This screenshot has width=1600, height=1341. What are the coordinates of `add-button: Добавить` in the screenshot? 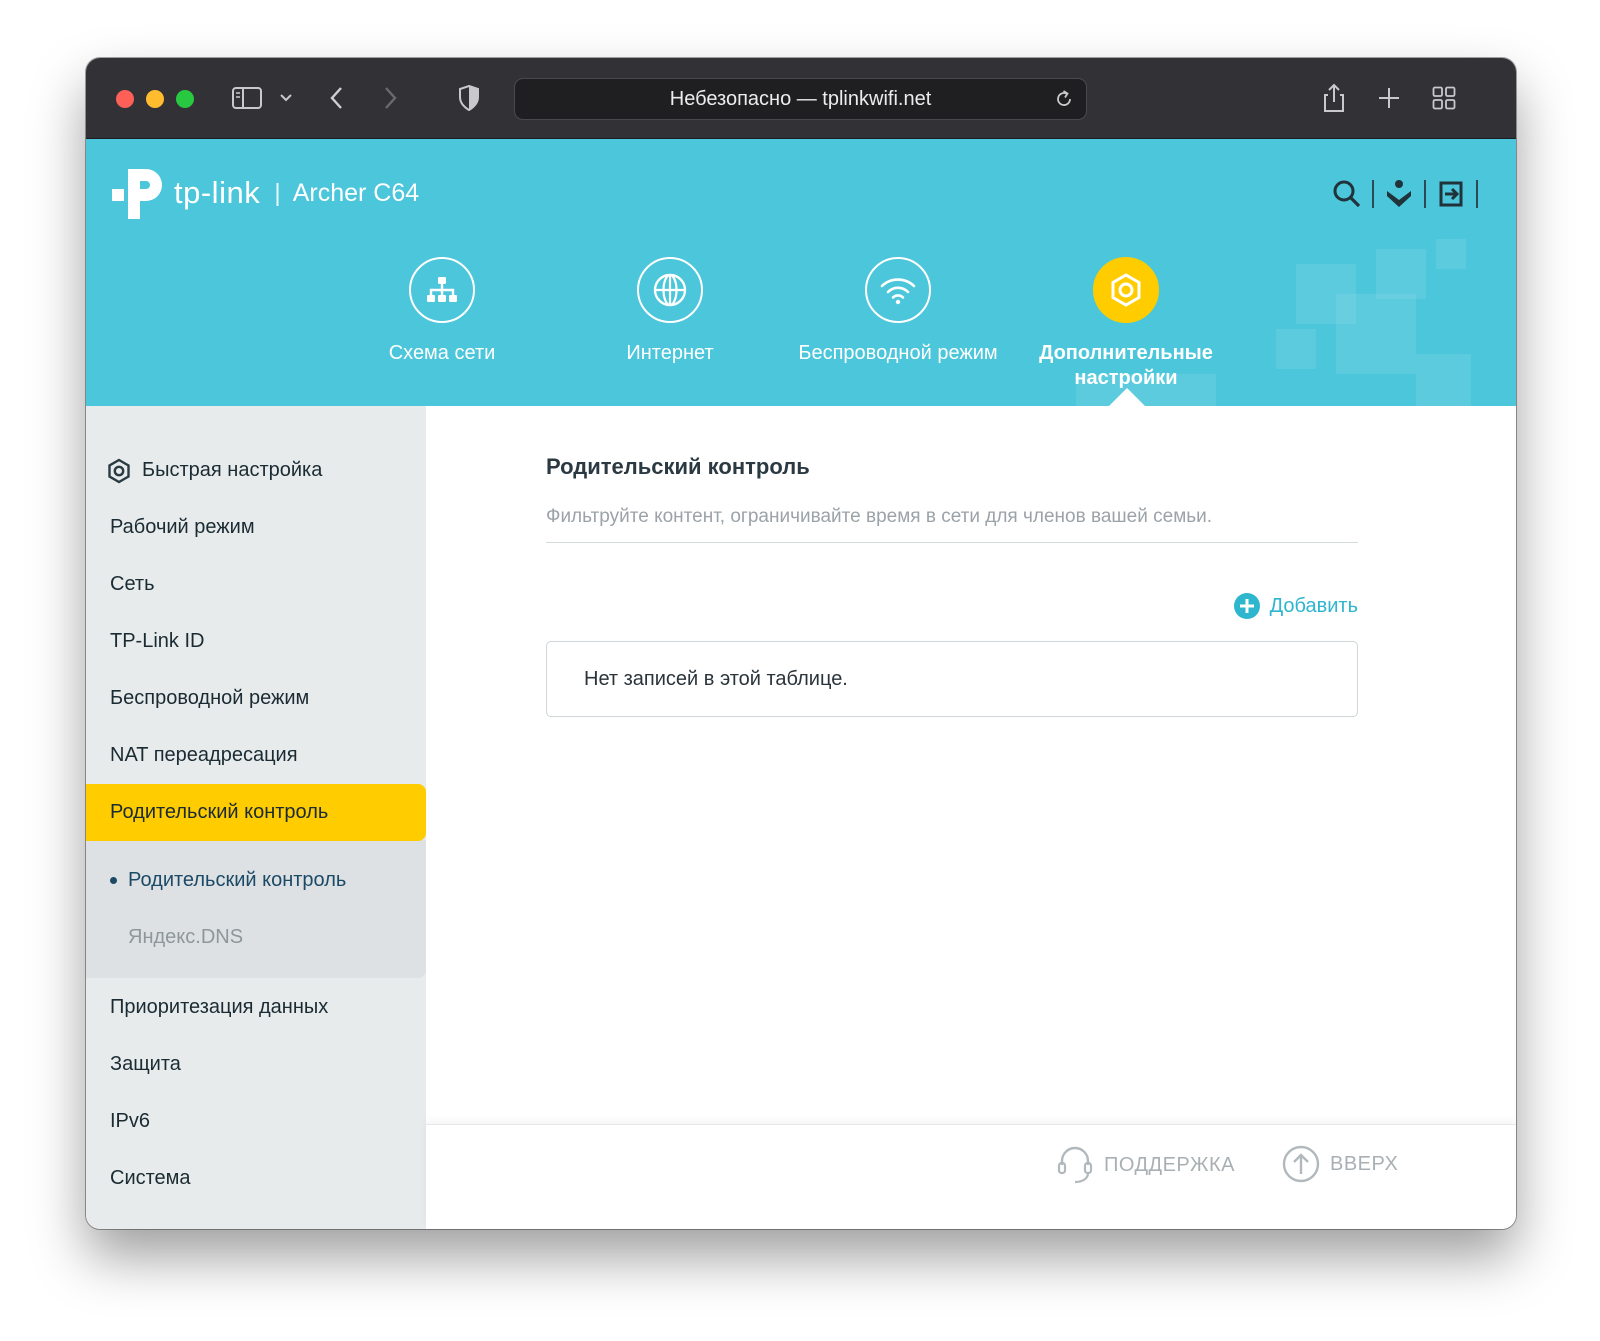 It's located at (1295, 606).